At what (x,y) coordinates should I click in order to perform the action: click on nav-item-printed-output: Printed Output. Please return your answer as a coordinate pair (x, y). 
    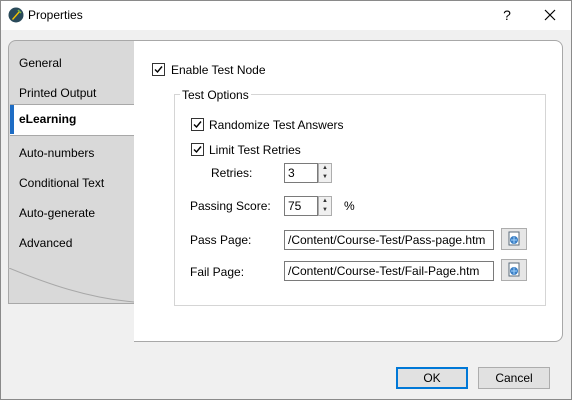
    Looking at the image, I should click on (57, 95).